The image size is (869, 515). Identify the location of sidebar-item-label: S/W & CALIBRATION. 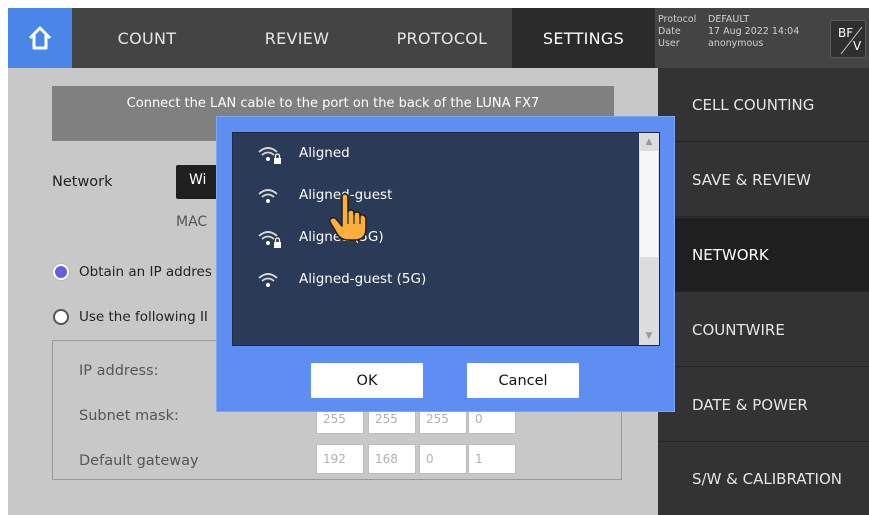
(767, 479).